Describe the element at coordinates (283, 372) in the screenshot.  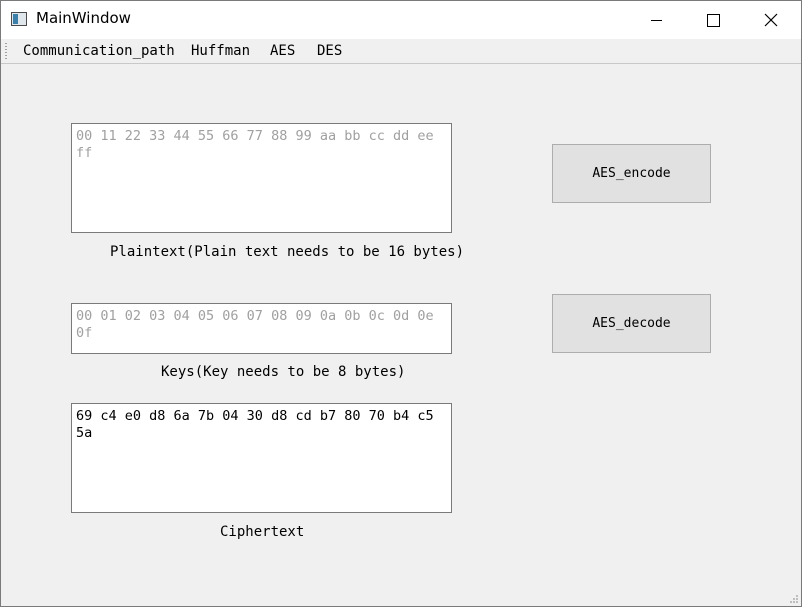
I see `keys-label: Keys(Key needs to be 8 bytes)` at that location.